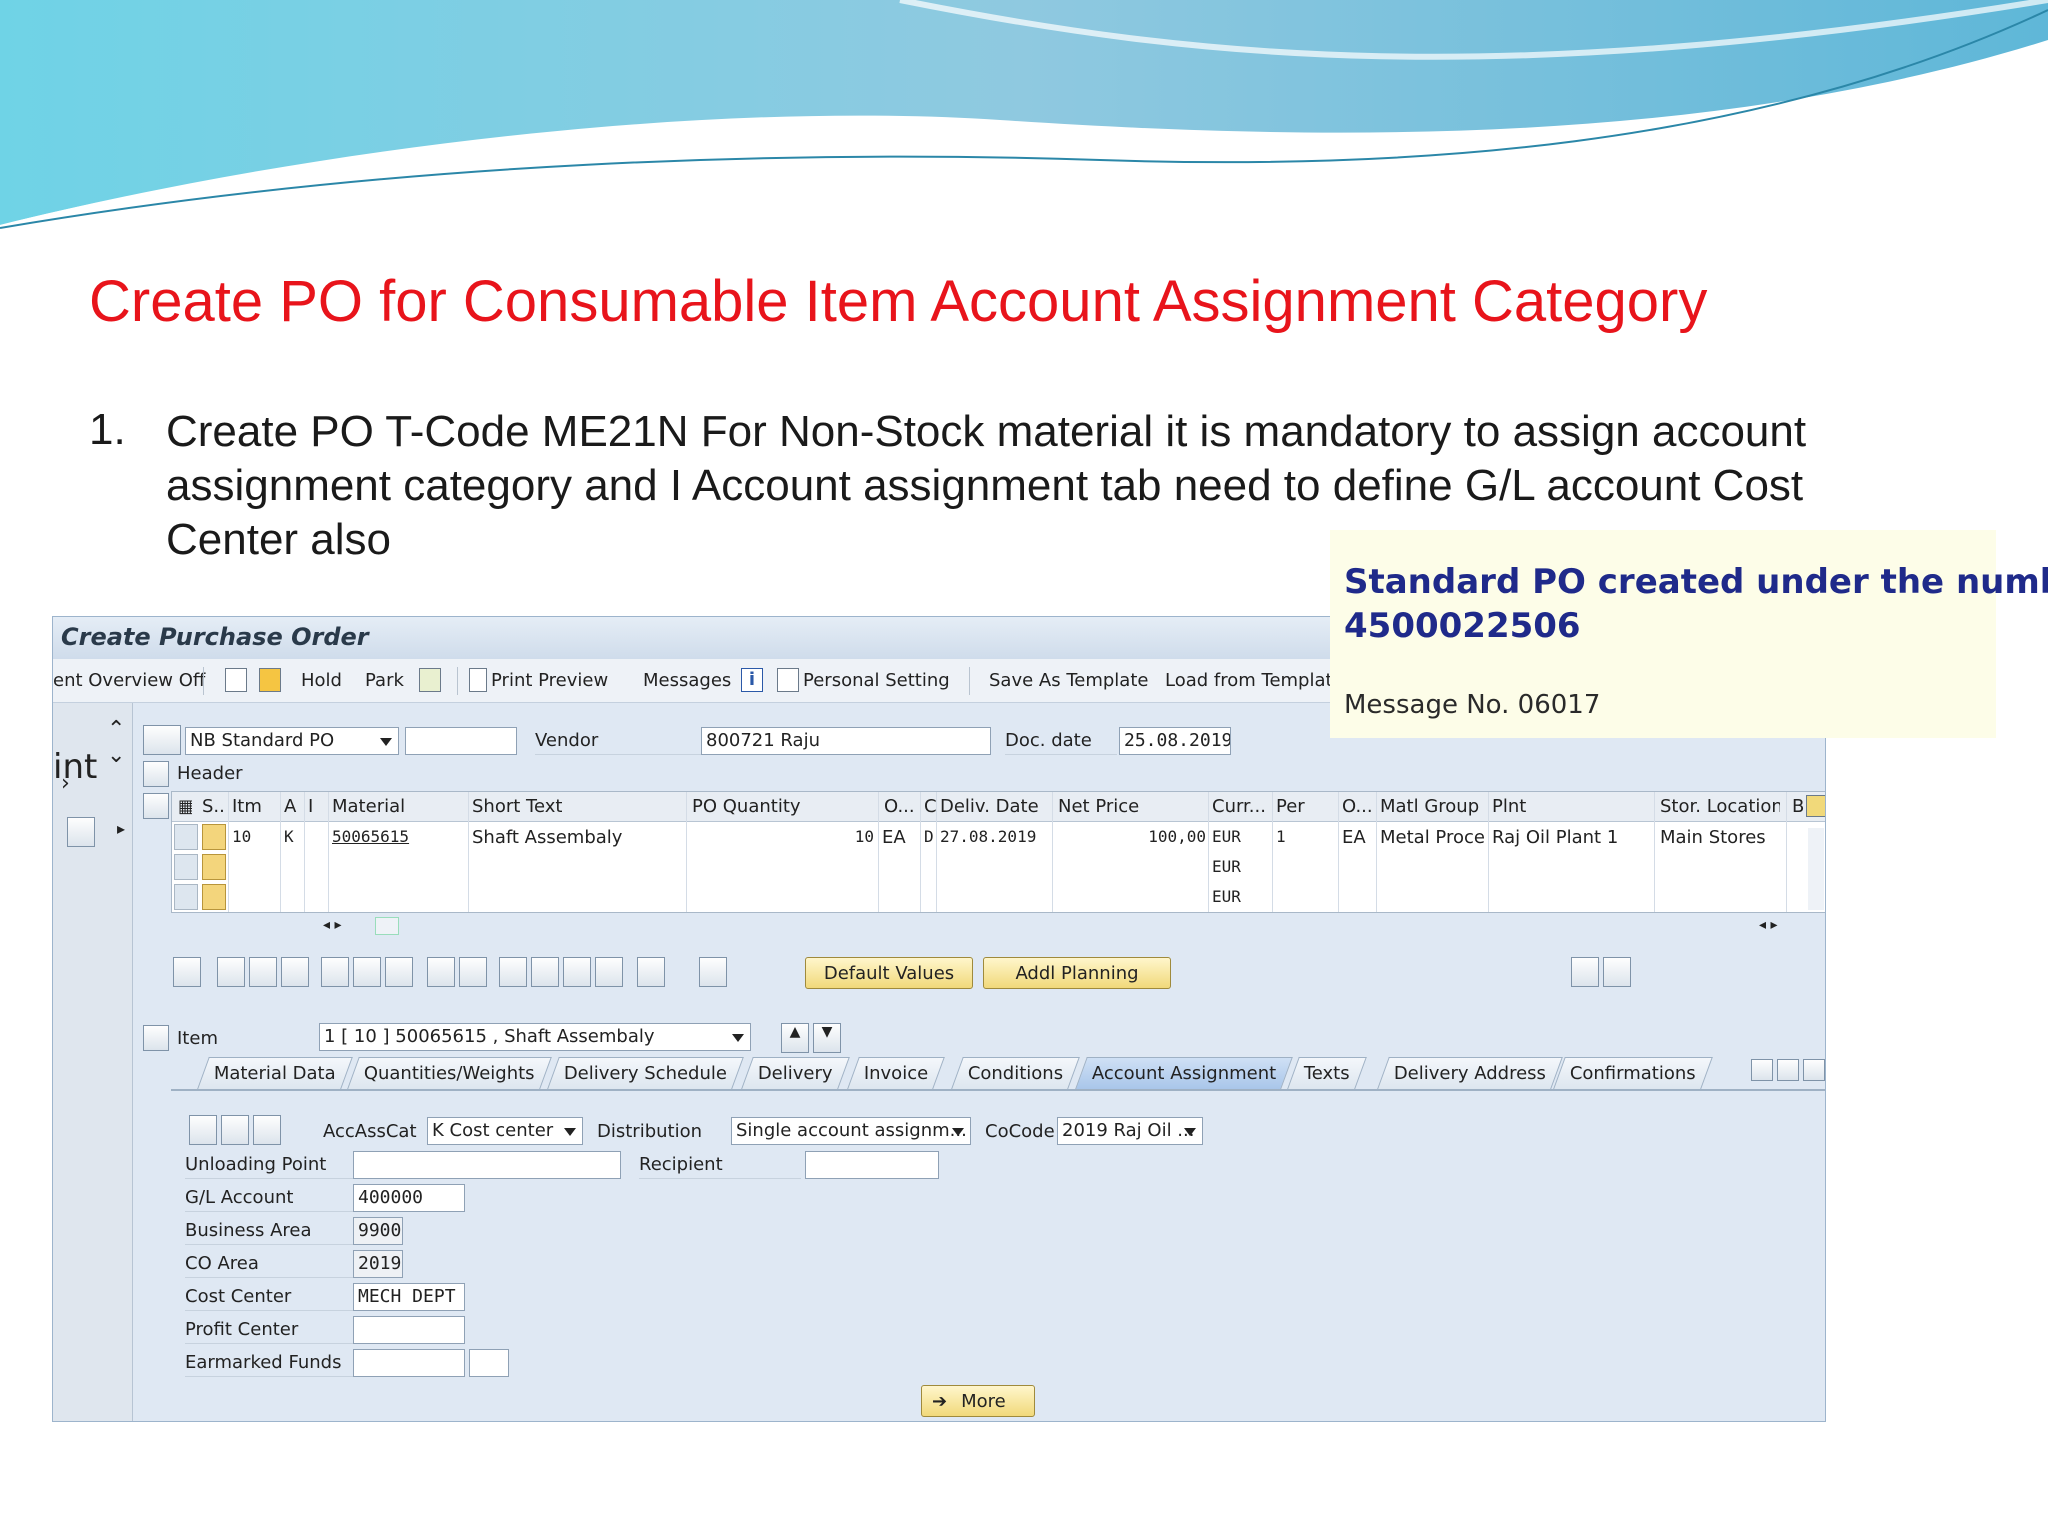  I want to click on gl-account-field: 400000, so click(409, 1198).